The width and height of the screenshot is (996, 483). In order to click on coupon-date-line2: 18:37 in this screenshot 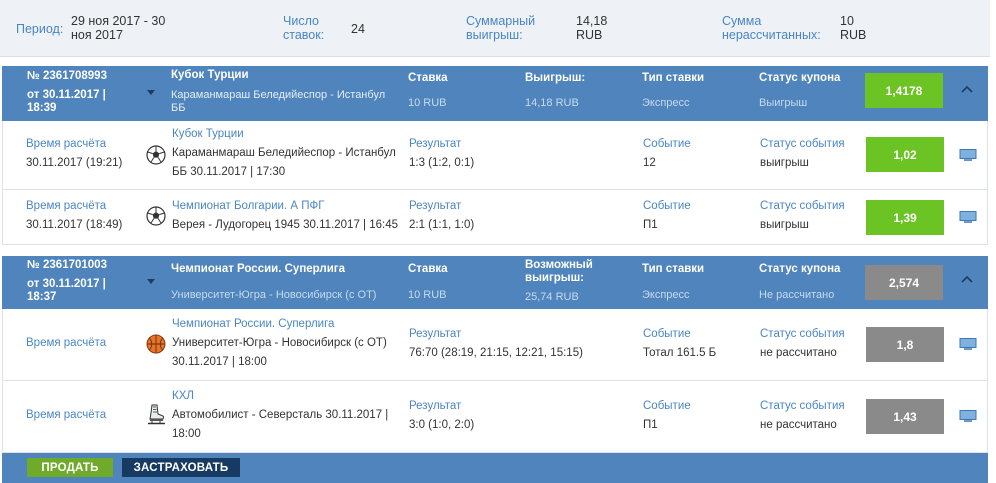, I will do `click(42, 297)`.